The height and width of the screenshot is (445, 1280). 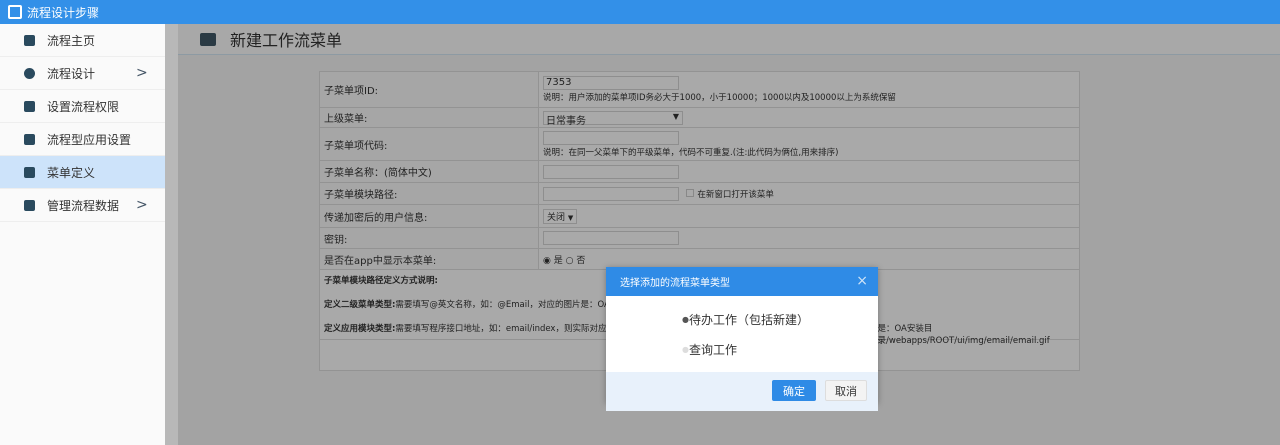 What do you see at coordinates (712, 349) in the screenshot?
I see `option-label: 查询工作` at bounding box center [712, 349].